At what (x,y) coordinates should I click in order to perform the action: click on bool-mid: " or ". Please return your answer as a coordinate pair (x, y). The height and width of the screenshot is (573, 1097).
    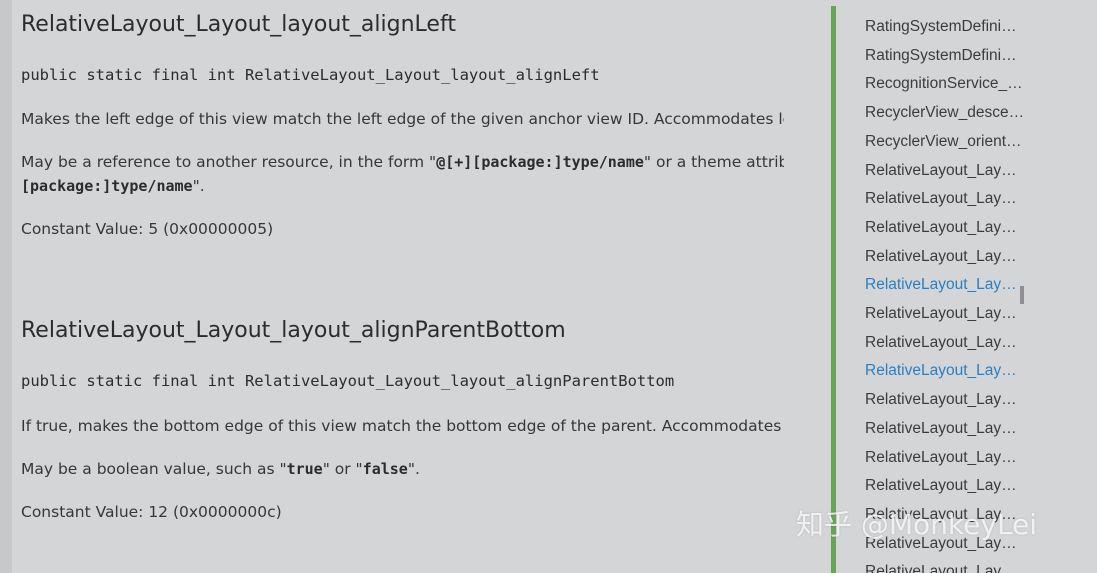
    Looking at the image, I should click on (342, 469).